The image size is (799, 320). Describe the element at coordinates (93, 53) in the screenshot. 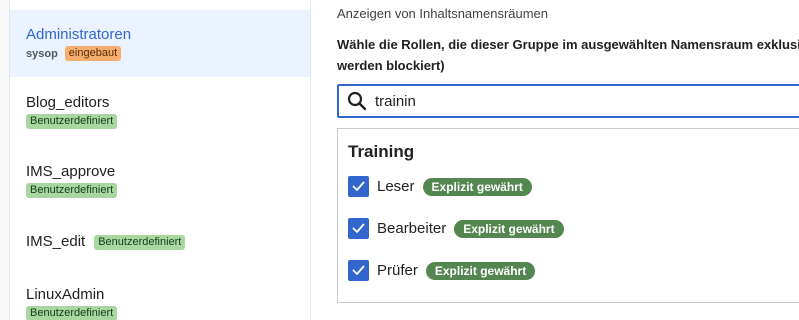

I see `builtin-badge: eingebaut` at that location.